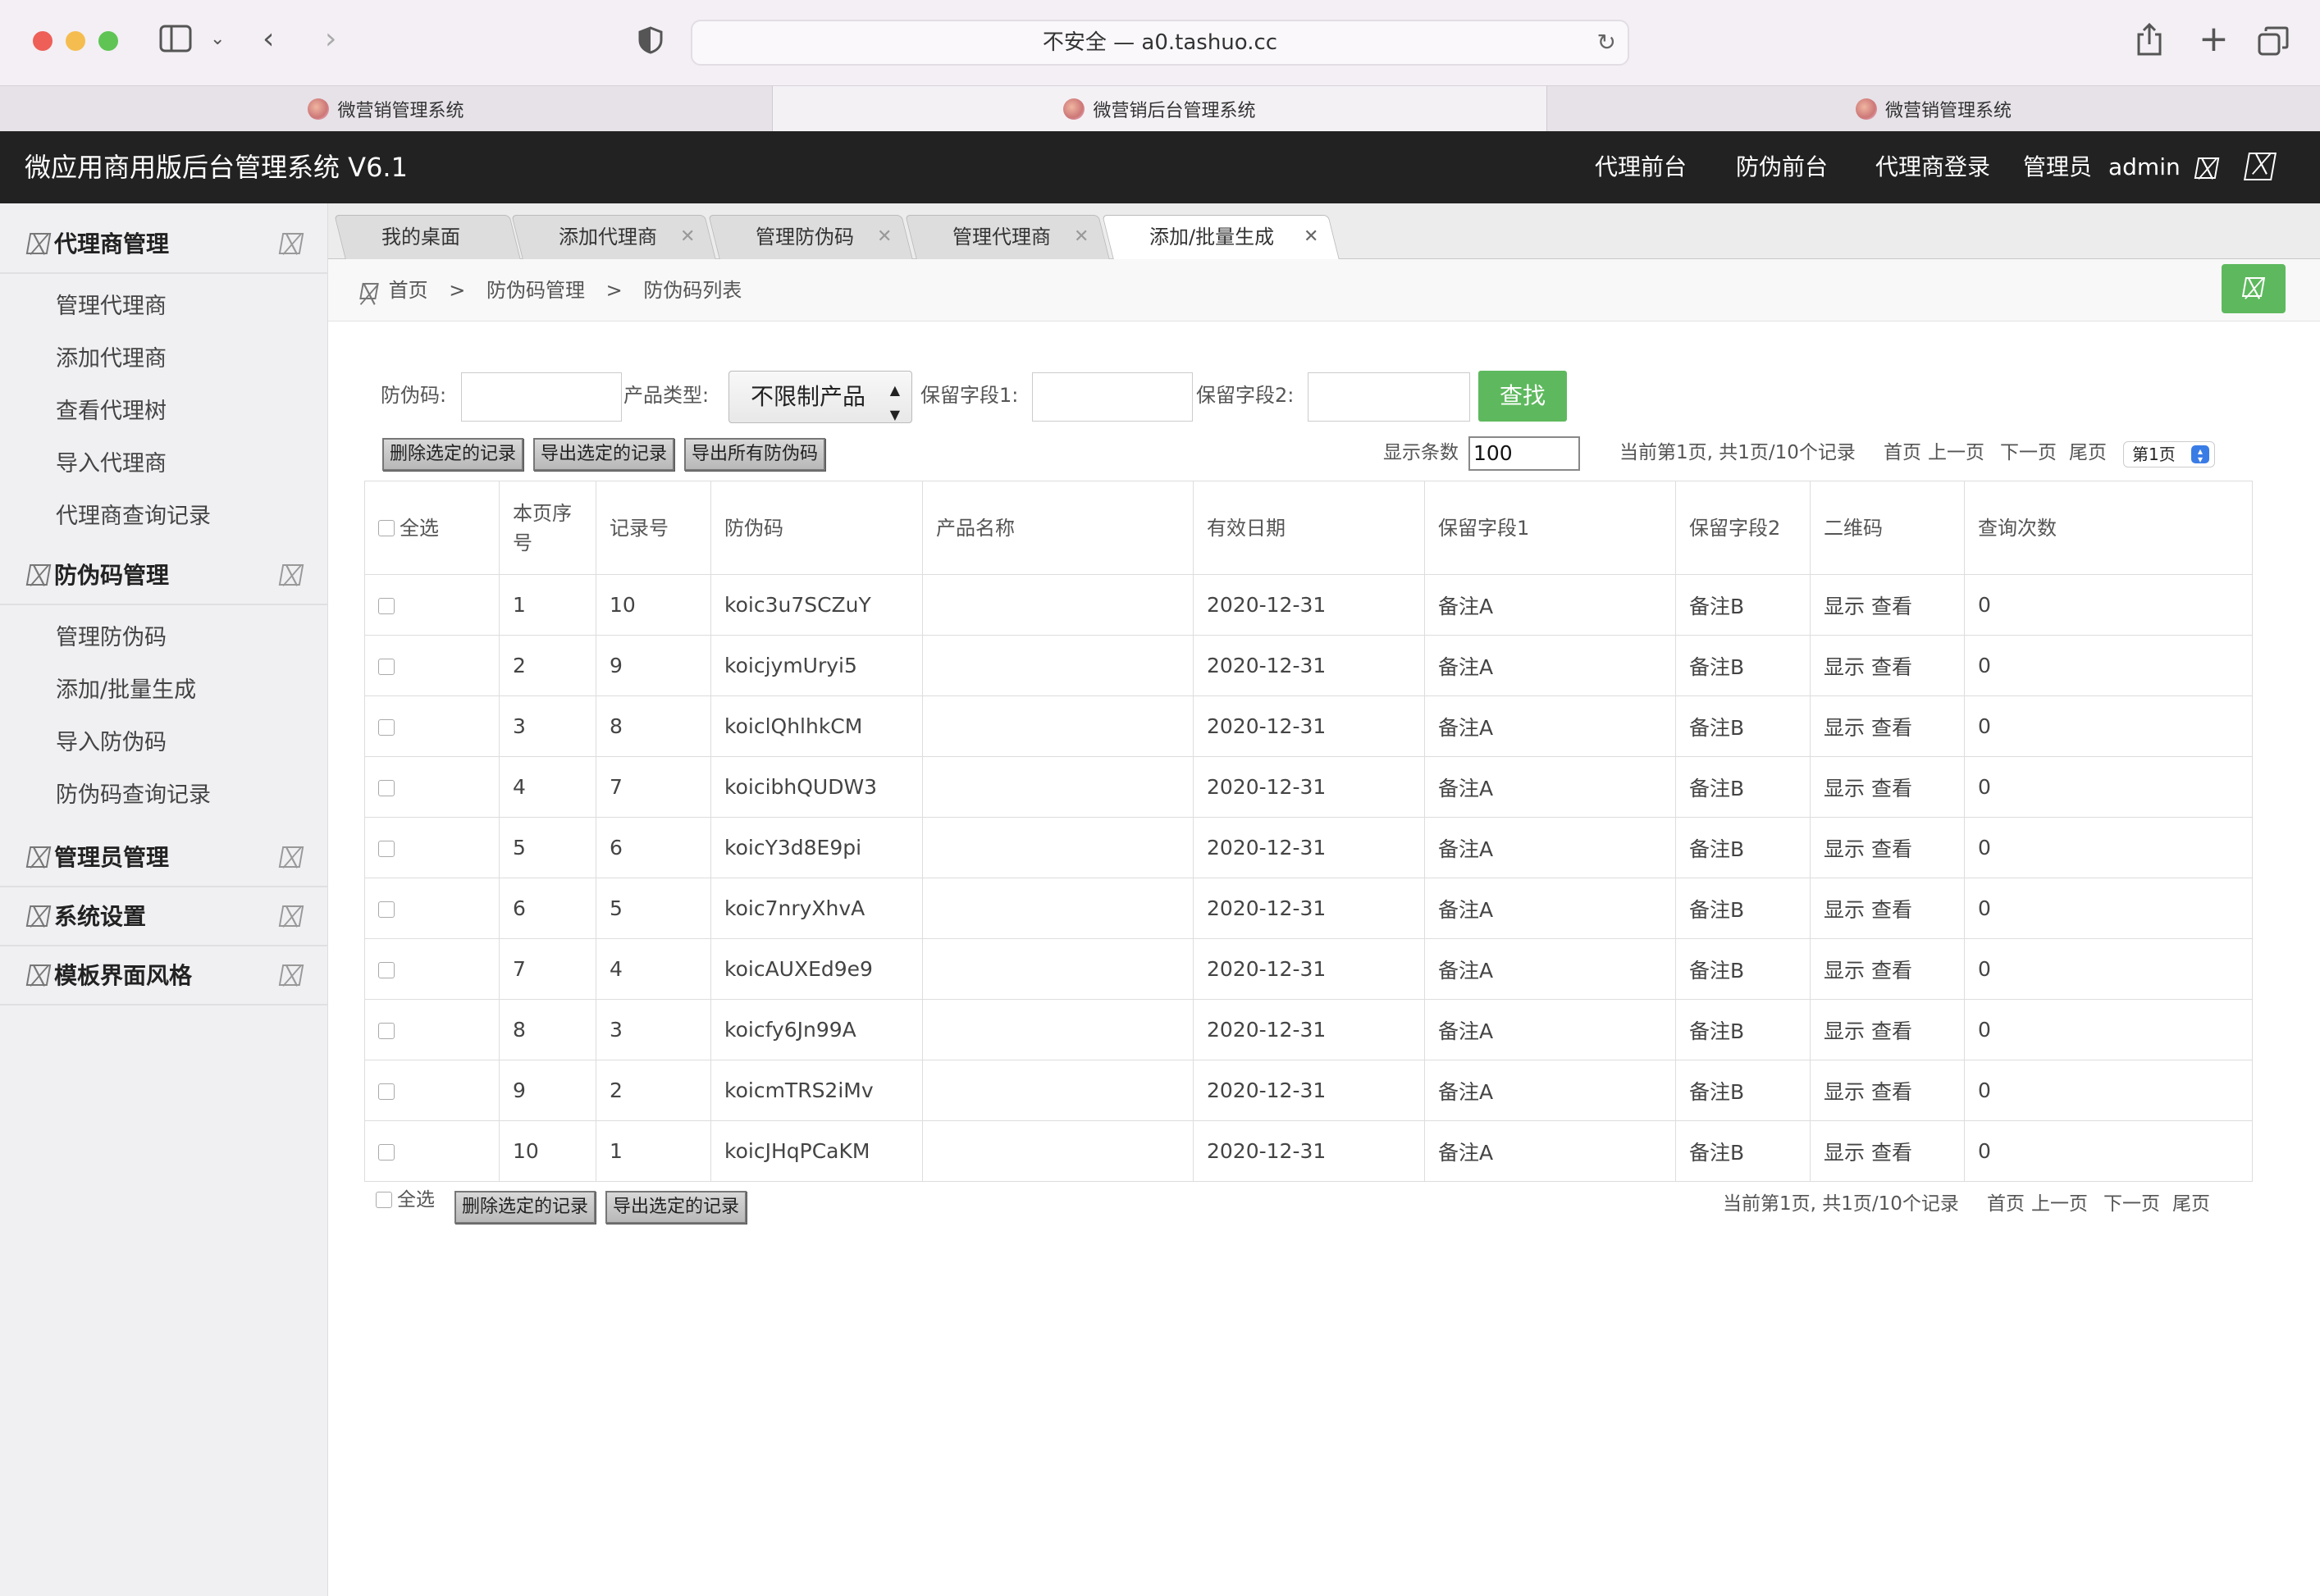  What do you see at coordinates (386, 109) in the screenshot?
I see `browser-tab-1: 微营销管理系统` at bounding box center [386, 109].